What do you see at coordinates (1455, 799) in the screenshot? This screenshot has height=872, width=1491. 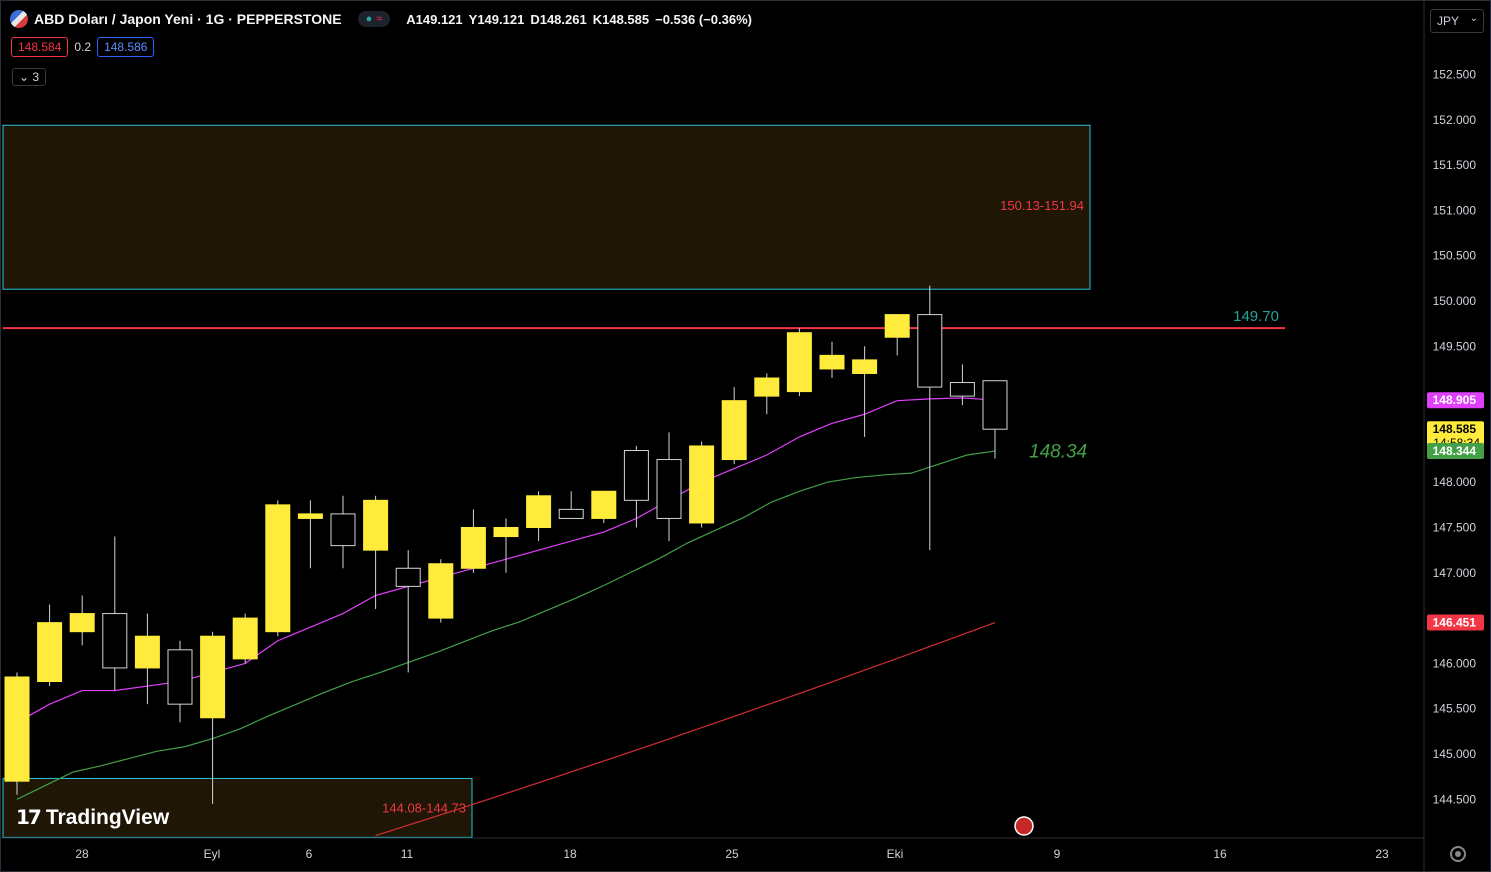 I see `price-tick-label: 144.500` at bounding box center [1455, 799].